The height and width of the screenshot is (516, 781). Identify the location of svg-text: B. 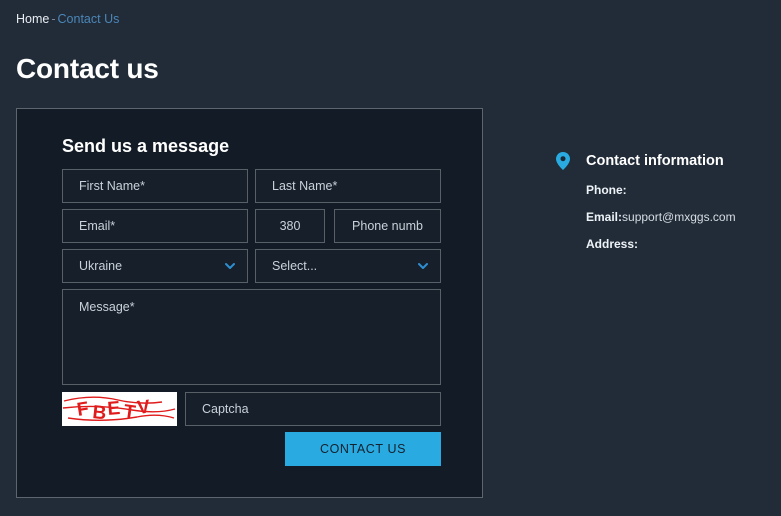
(99, 413).